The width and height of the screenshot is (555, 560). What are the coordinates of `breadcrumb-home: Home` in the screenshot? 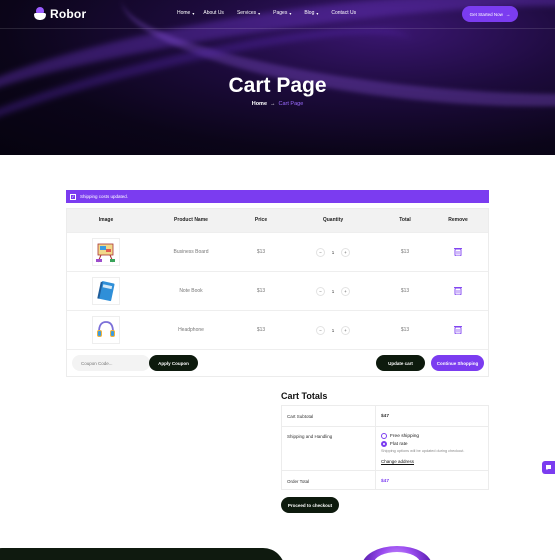 It's located at (259, 104).